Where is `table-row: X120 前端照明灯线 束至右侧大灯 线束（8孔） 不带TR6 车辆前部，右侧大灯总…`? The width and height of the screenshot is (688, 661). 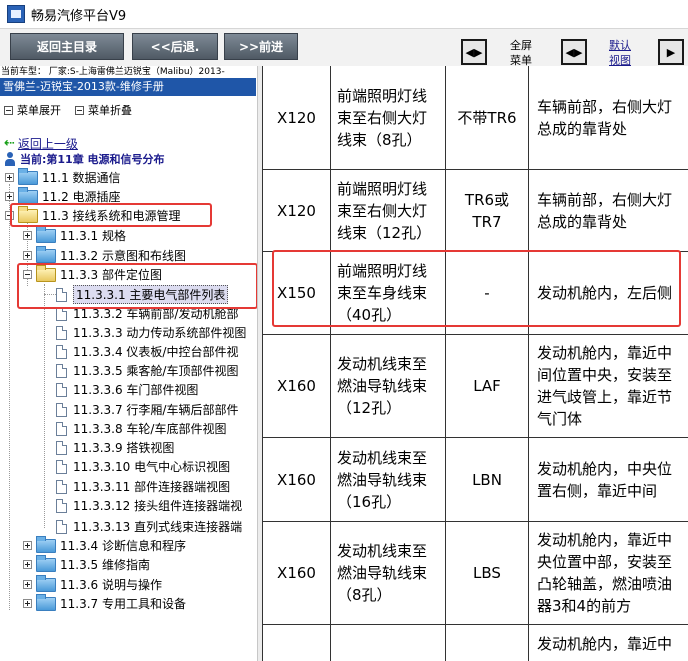 table-row: X120 前端照明灯线 束至右侧大灯 线束（8孔） 不带TR6 车辆前部，右侧大灯总… is located at coordinates (475, 118).